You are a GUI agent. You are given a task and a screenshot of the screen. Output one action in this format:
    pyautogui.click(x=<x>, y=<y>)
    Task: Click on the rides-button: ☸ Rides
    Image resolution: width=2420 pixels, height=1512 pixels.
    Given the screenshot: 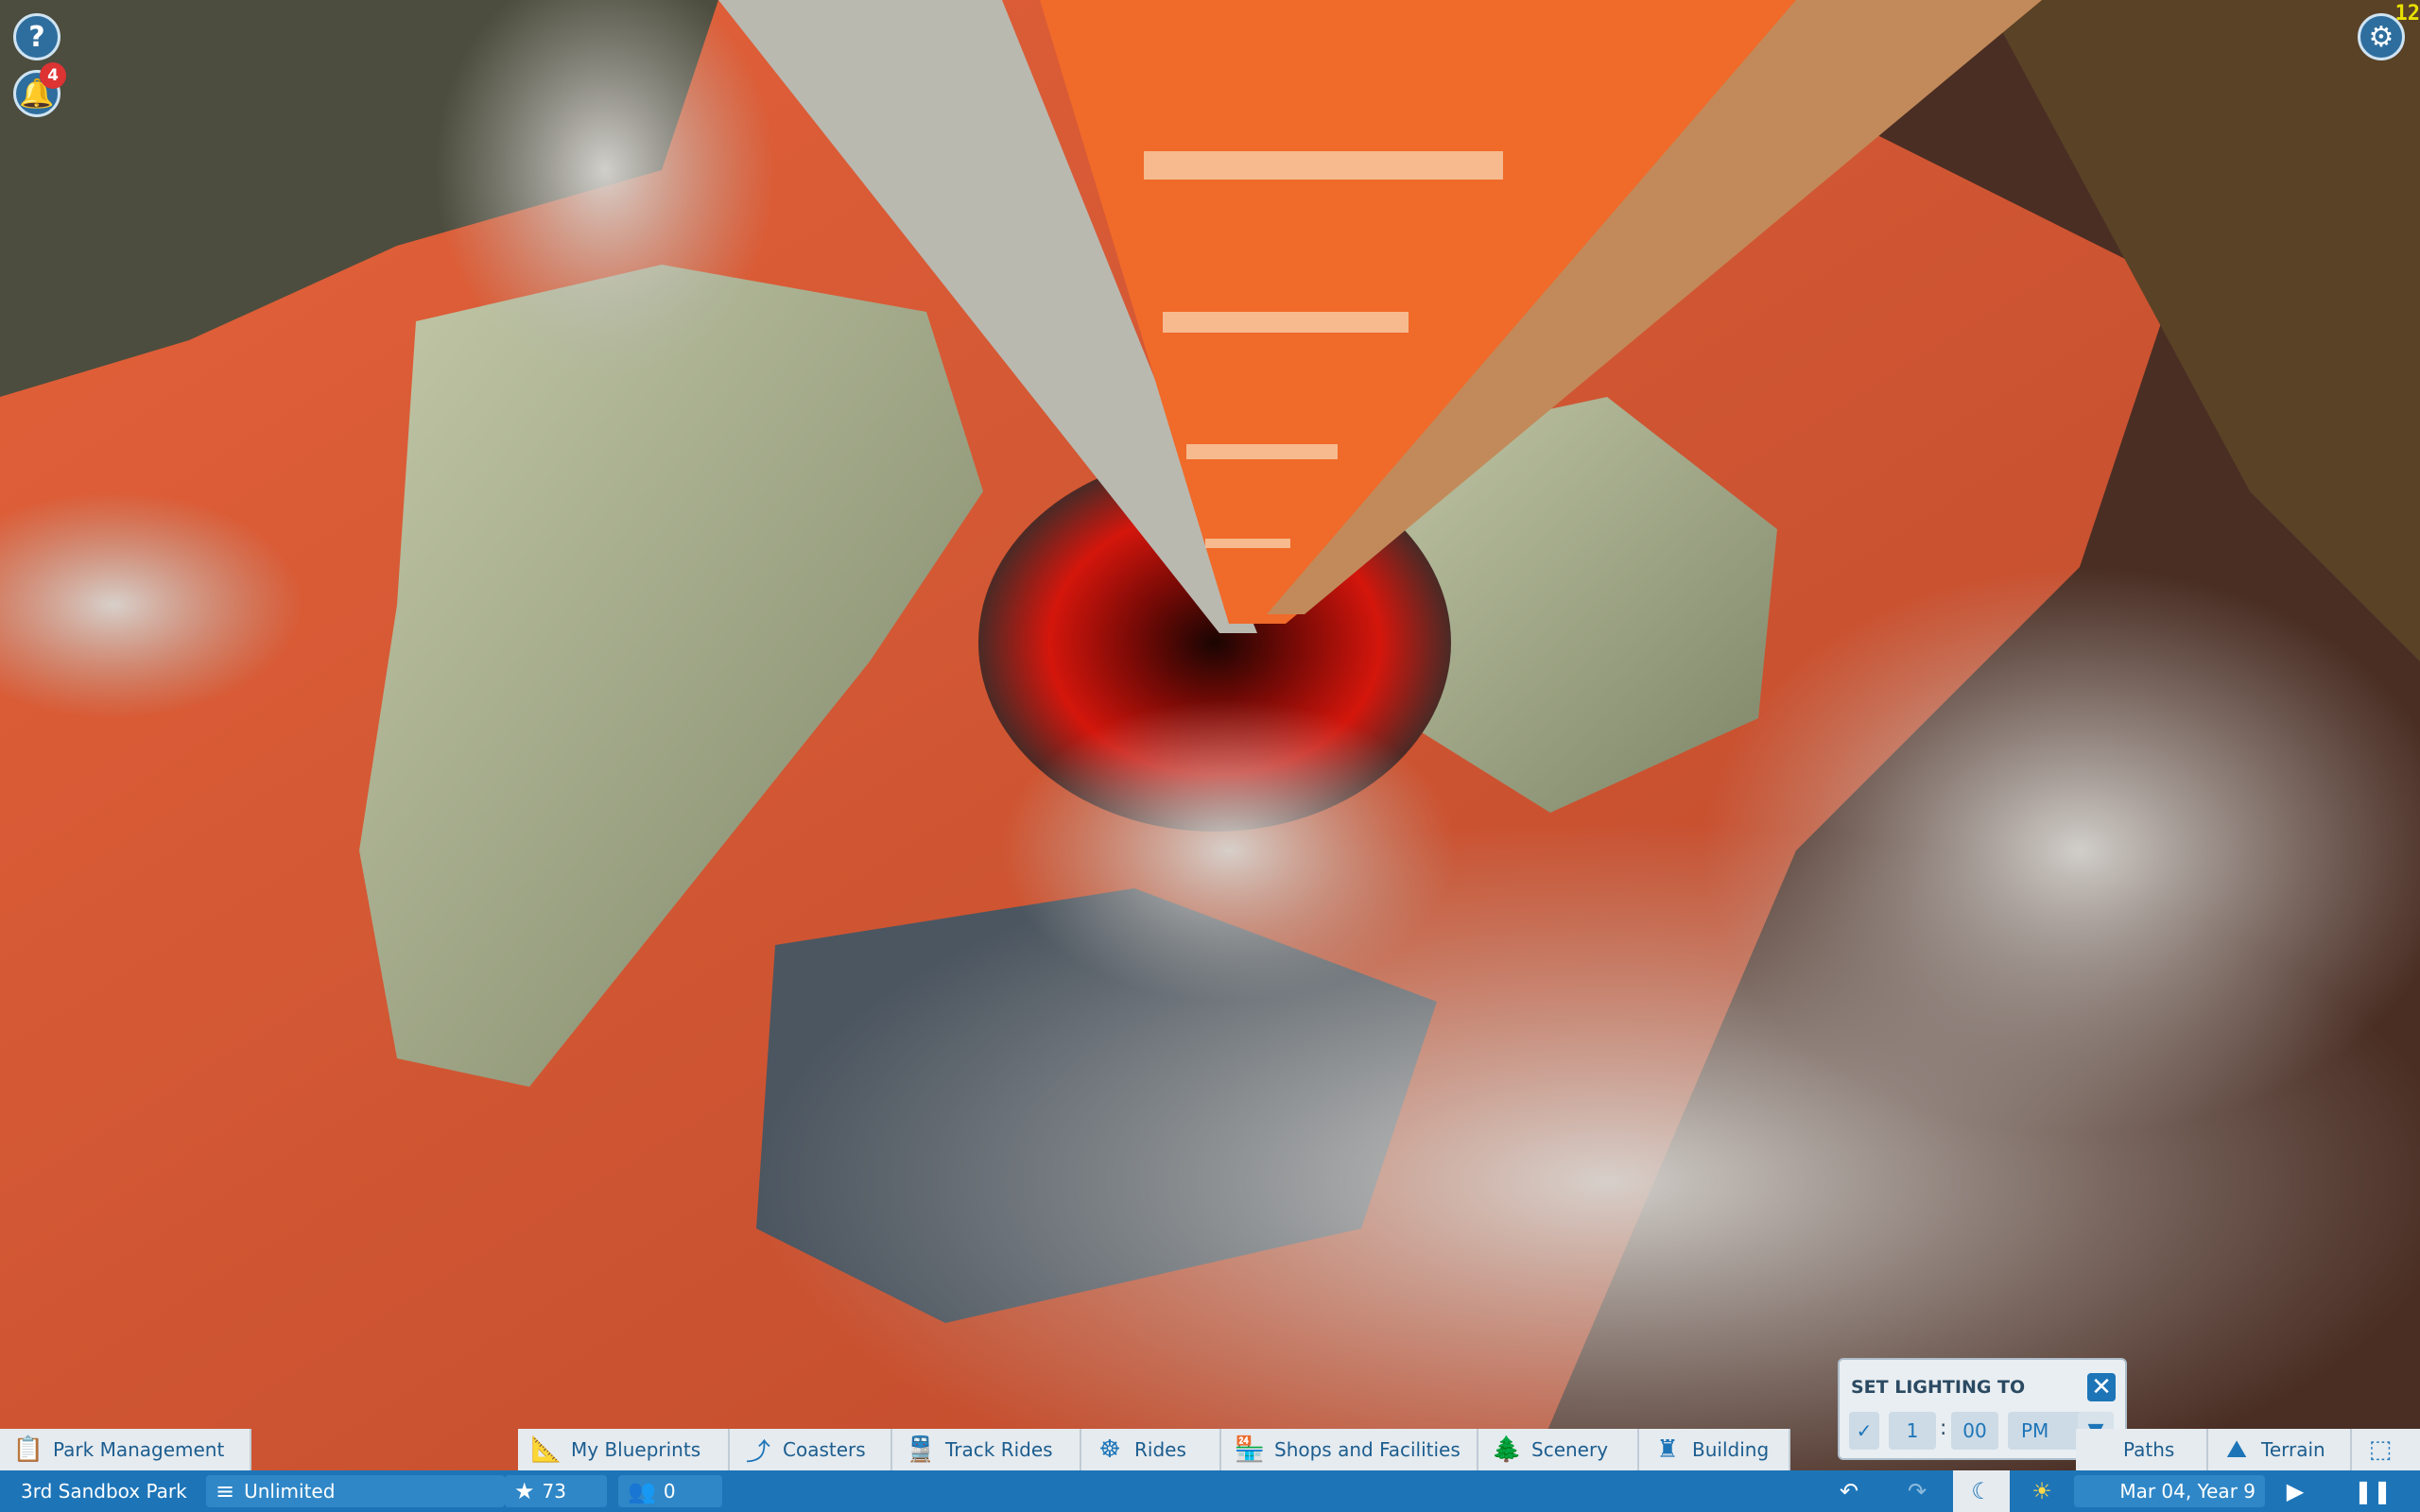 What is the action you would take?
    pyautogui.click(x=1151, y=1449)
    